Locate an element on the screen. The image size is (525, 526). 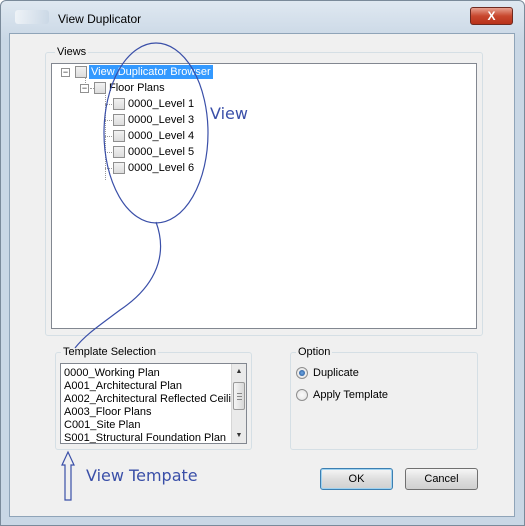
list-item: 0000_Working Plan is located at coordinates (112, 373).